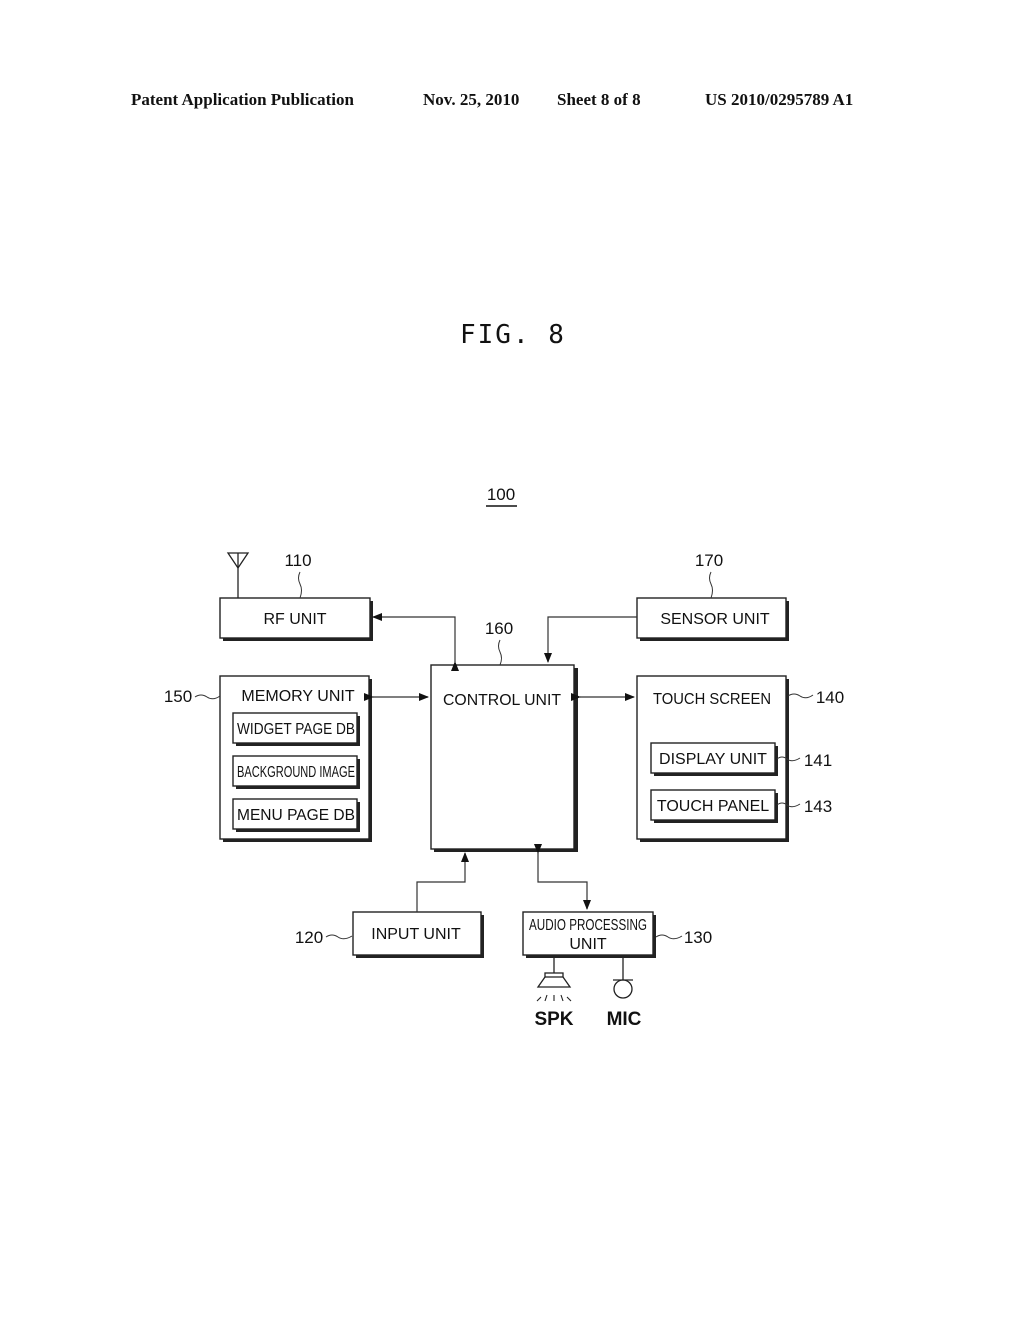 The width and height of the screenshot is (1024, 1320). I want to click on memory-unit-leader, so click(207, 697).